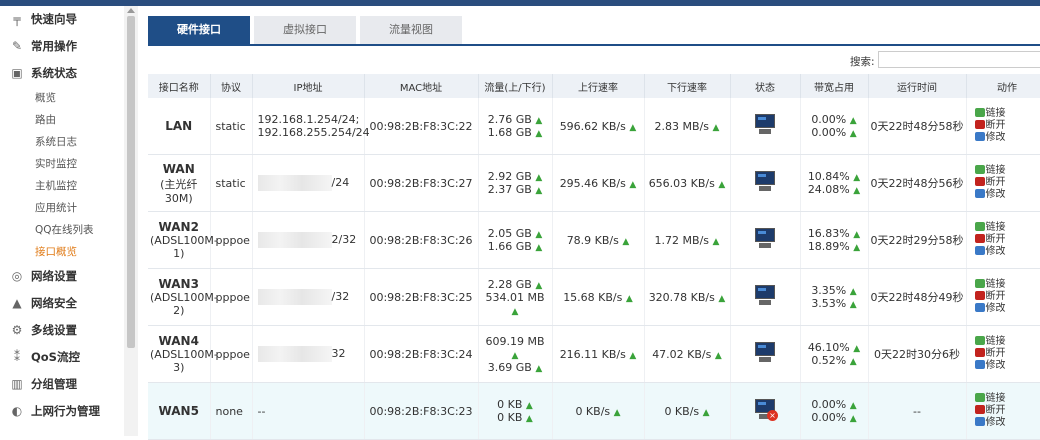  I want to click on col-proto: 协议, so click(231, 86).